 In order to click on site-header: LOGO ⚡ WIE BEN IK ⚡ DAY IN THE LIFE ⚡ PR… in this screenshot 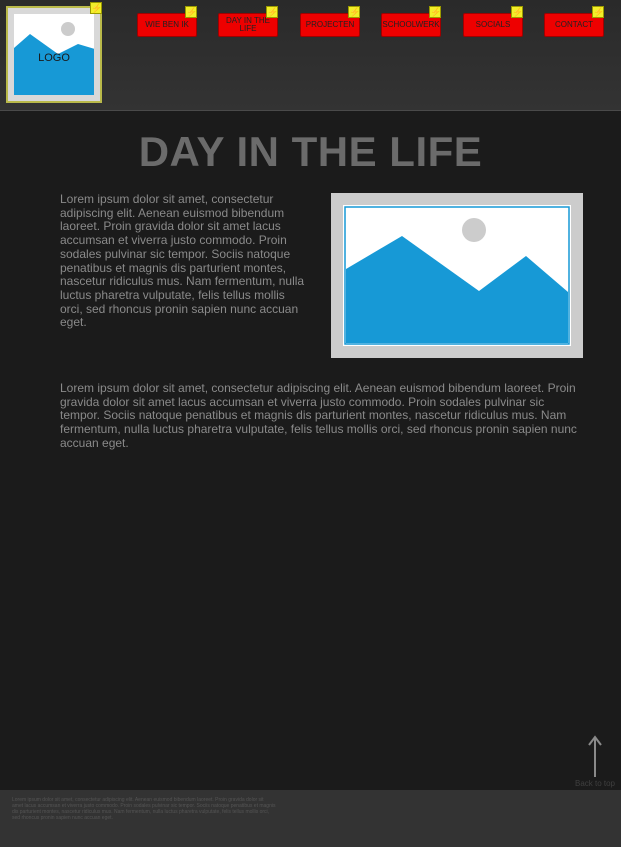, I will do `click(310, 55)`.